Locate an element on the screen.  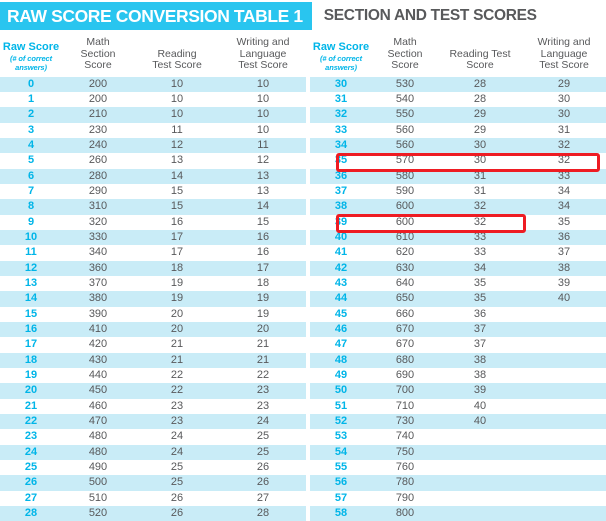
cell-raw-score: 27 is located at coordinates (31, 498).